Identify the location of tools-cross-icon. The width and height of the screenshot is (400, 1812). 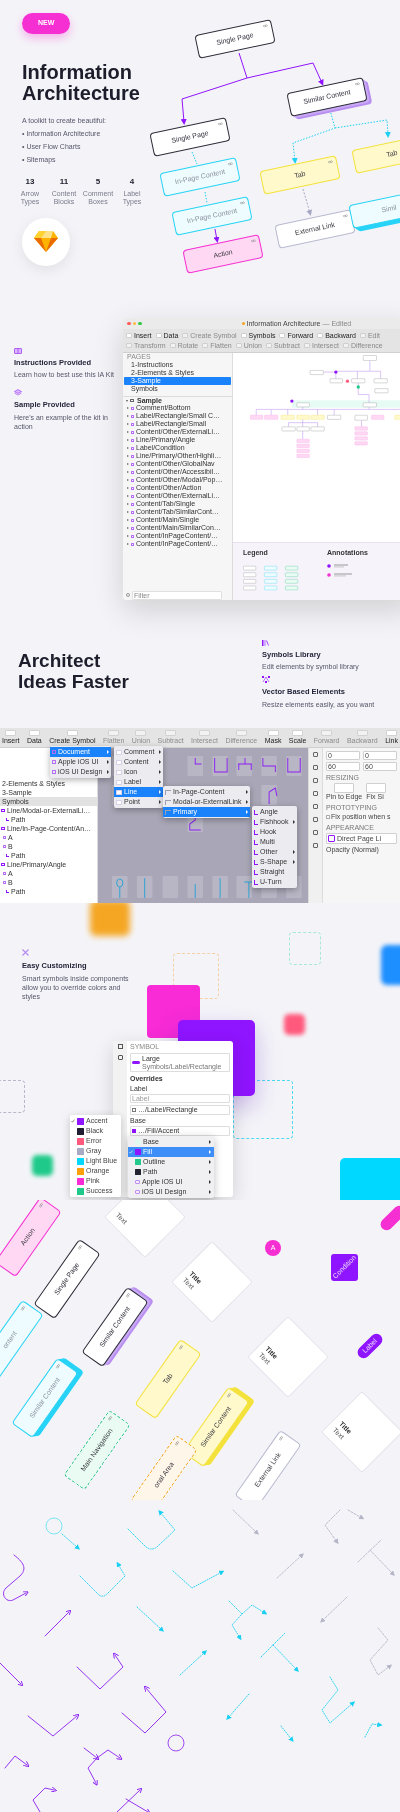
(25, 952).